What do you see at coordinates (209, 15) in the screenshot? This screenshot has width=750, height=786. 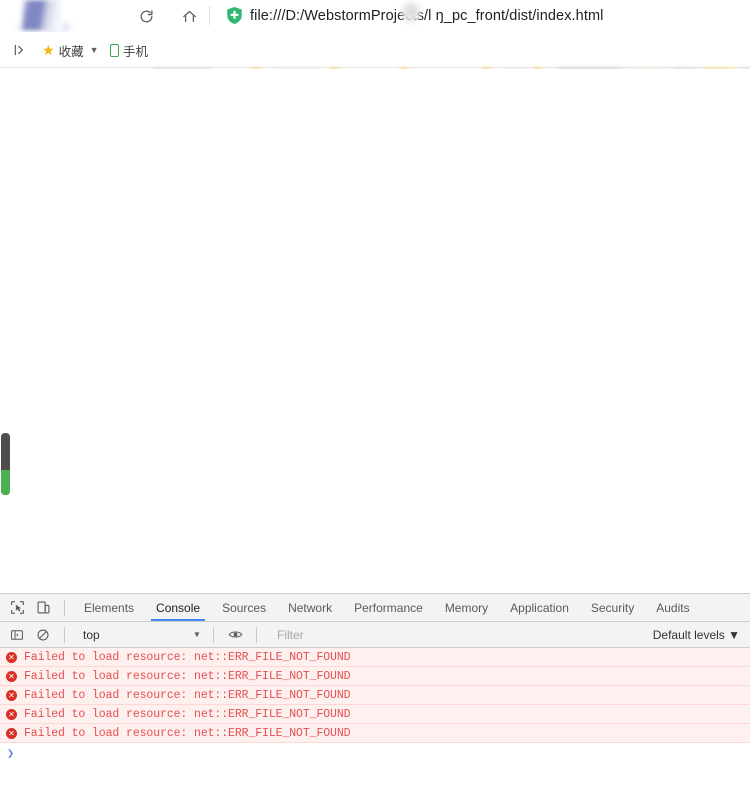 I see `toolbar-divider` at bounding box center [209, 15].